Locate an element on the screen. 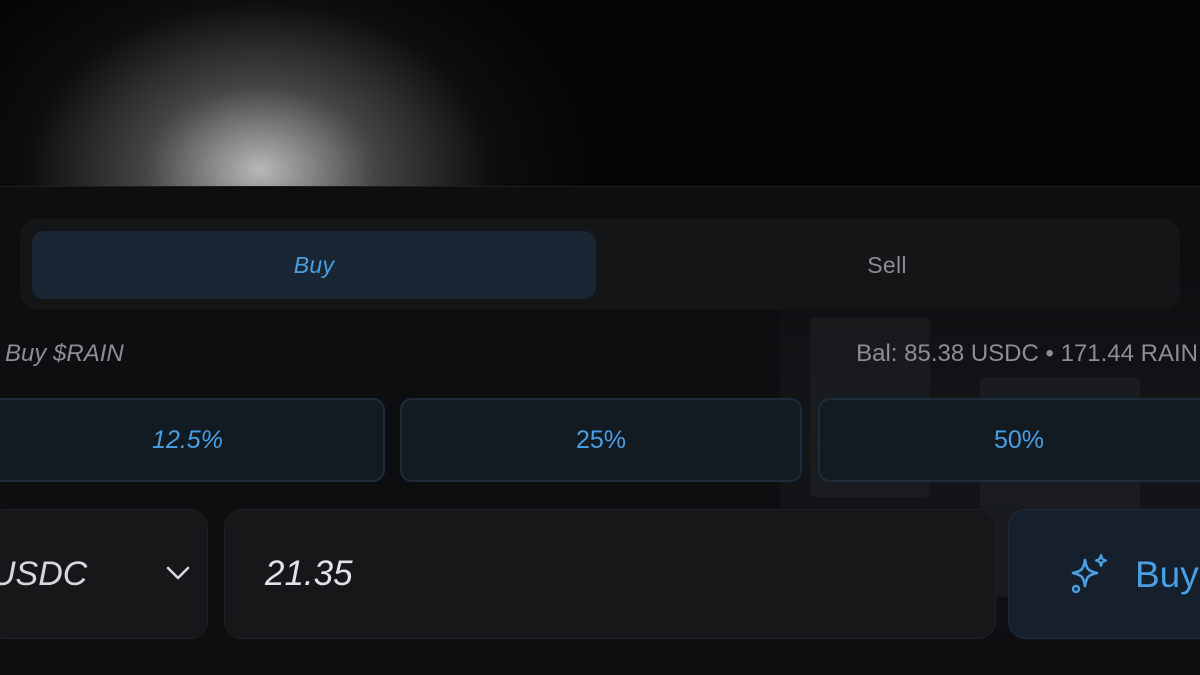  amount-value: 21.35 is located at coordinates (309, 573).